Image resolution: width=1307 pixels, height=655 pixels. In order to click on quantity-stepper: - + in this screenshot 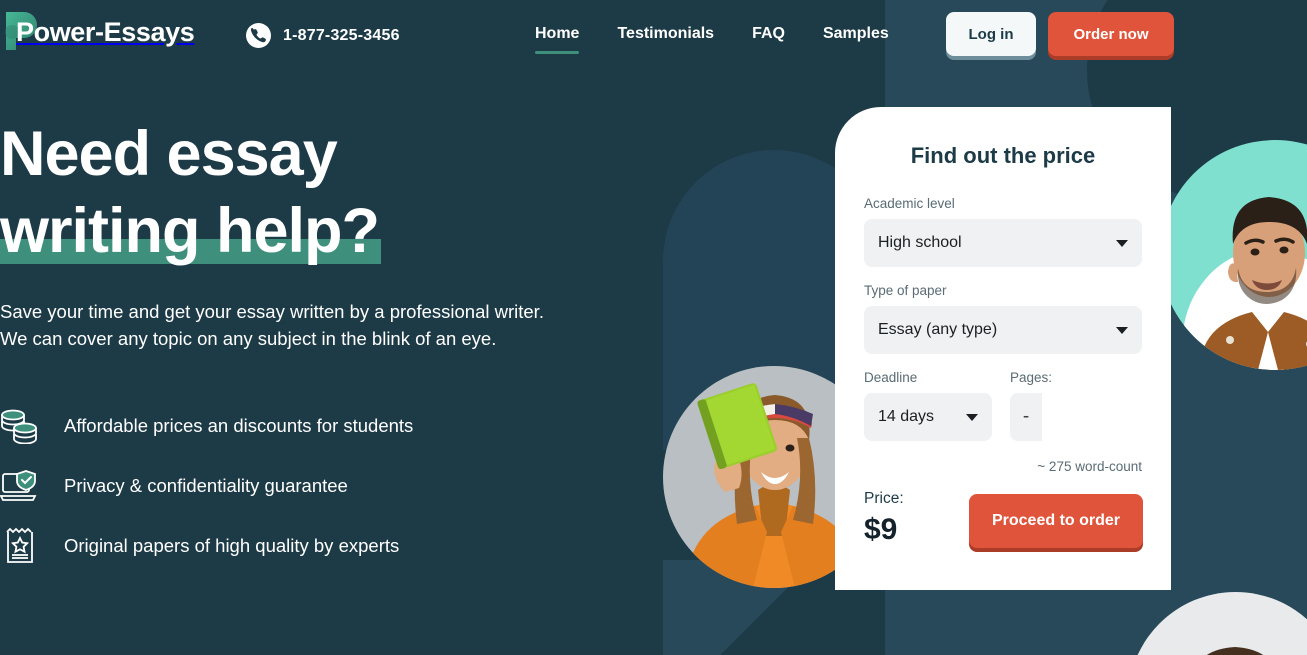, I will do `click(1065, 417)`.